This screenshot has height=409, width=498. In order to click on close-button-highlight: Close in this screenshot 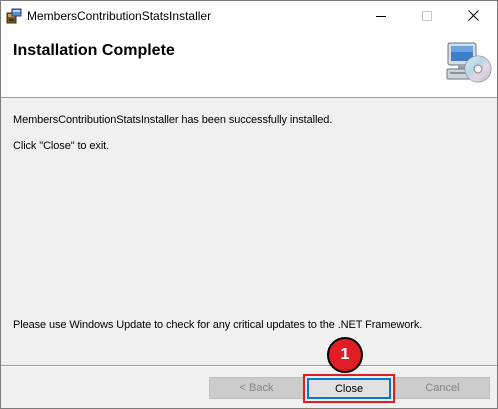, I will do `click(349, 388)`.